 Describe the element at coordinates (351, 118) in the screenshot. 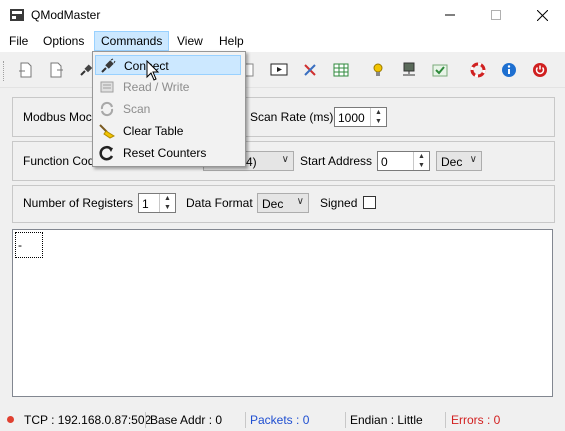

I see `scan-rate-value: 1000` at that location.